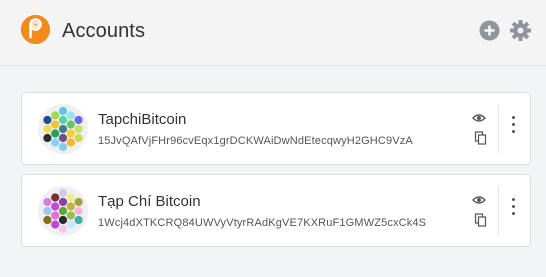 The width and height of the screenshot is (546, 277). Describe the element at coordinates (149, 201) in the screenshot. I see `account-name: Tạp Chí Bitcoin` at that location.